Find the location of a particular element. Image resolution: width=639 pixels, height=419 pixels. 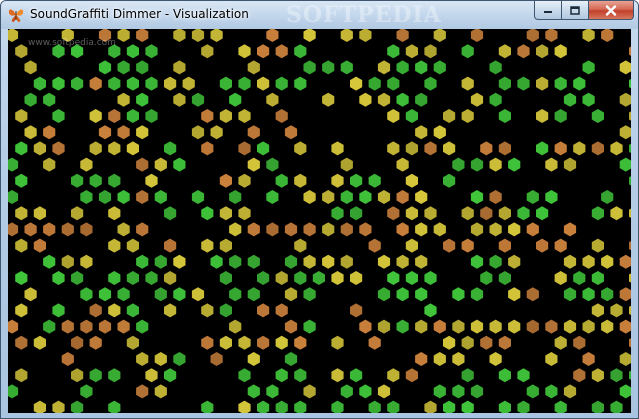

butterfly-icon is located at coordinates (16, 15).